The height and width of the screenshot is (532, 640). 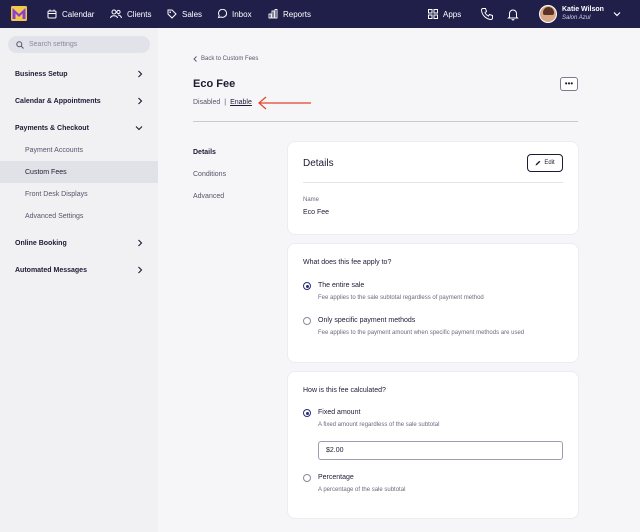 I want to click on nav-calendar: Calendar, so click(x=70, y=14).